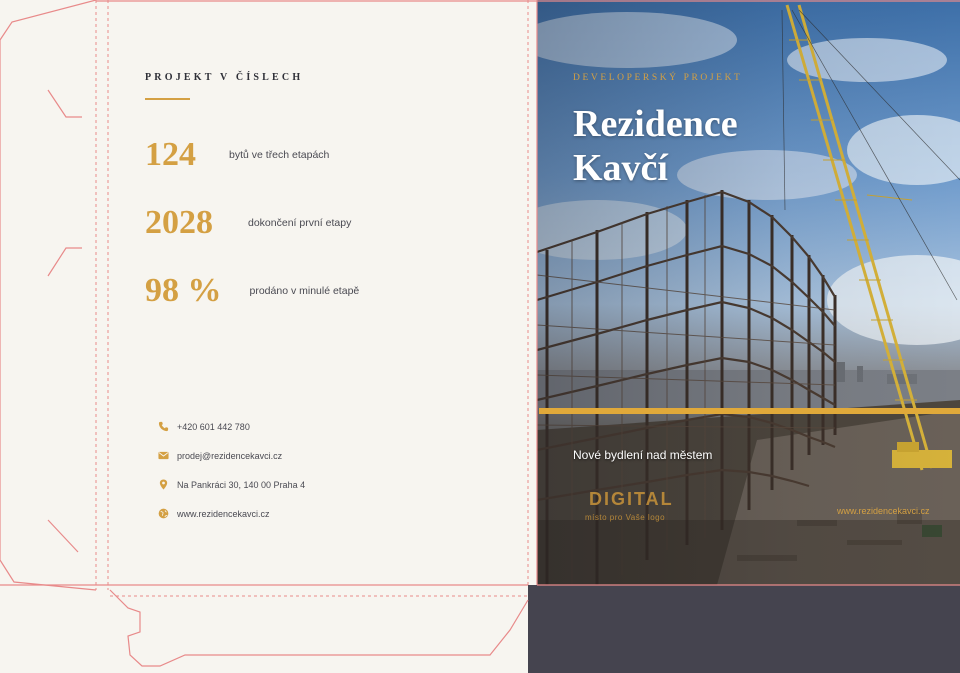 Image resolution: width=960 pixels, height=673 pixels. I want to click on contact-website-text: www.rezidencekavci.cz, so click(223, 513).